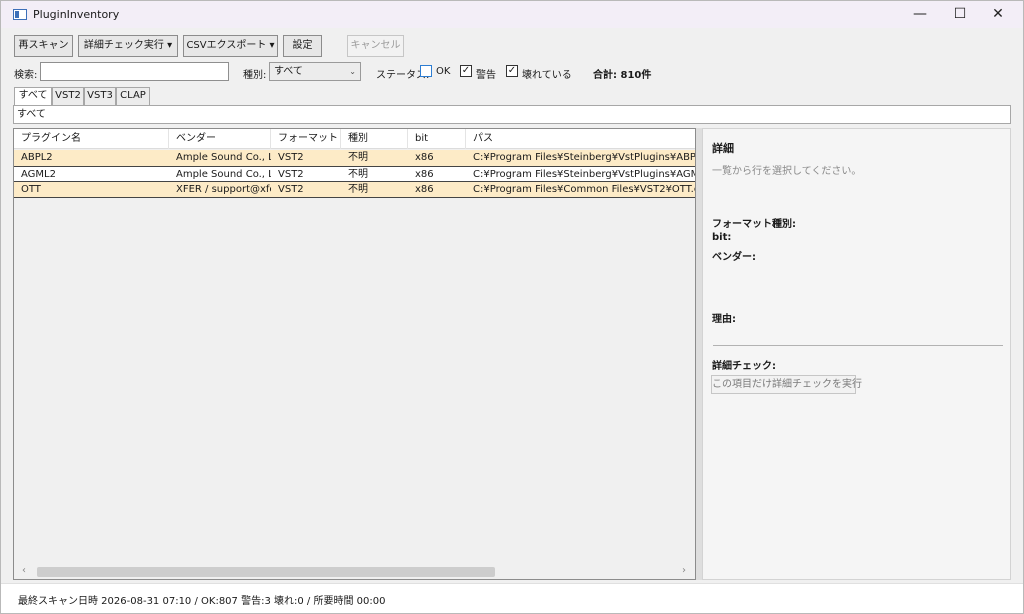  What do you see at coordinates (580, 139) in the screenshot?
I see `column-header-path: パス` at bounding box center [580, 139].